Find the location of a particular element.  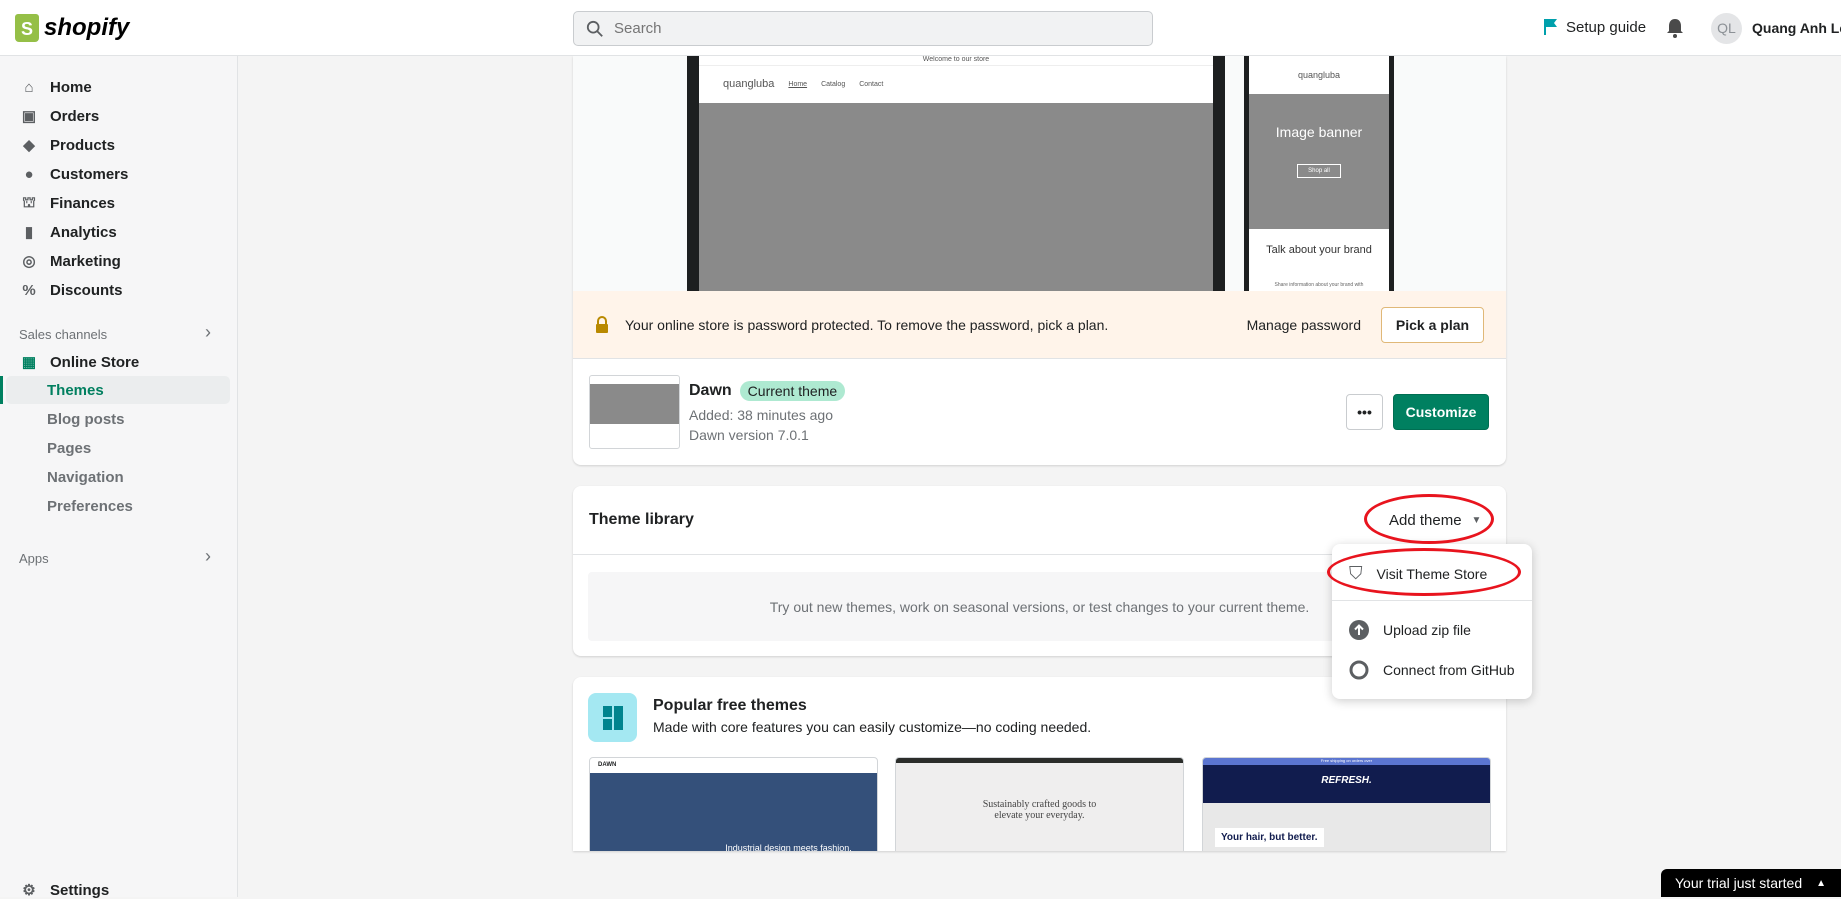

sidebar-item-home: ⌂ Home is located at coordinates (55, 87).